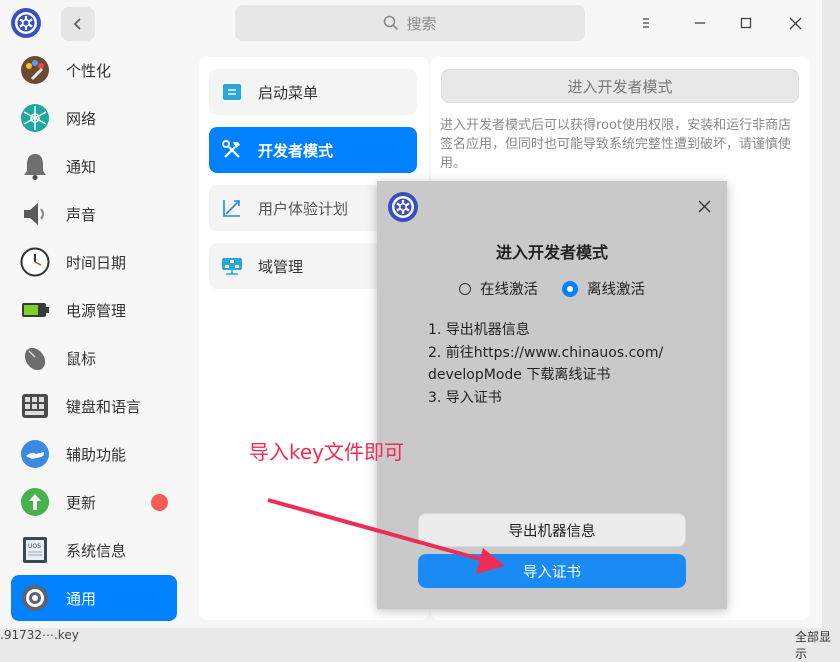 Image resolution: width=840 pixels, height=662 pixels. What do you see at coordinates (35, 166) in the screenshot?
I see `bell-icon` at bounding box center [35, 166].